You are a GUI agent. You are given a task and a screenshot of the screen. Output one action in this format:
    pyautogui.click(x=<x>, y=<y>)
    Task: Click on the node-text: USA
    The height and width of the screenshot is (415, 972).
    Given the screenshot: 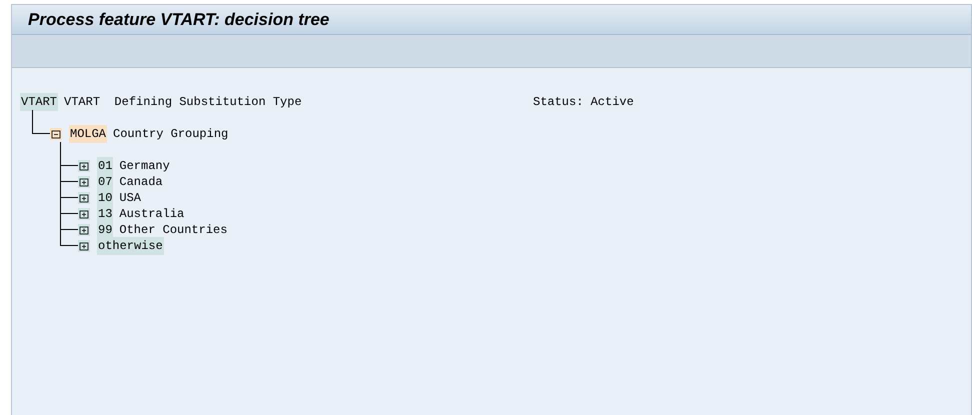 What is the action you would take?
    pyautogui.click(x=130, y=198)
    